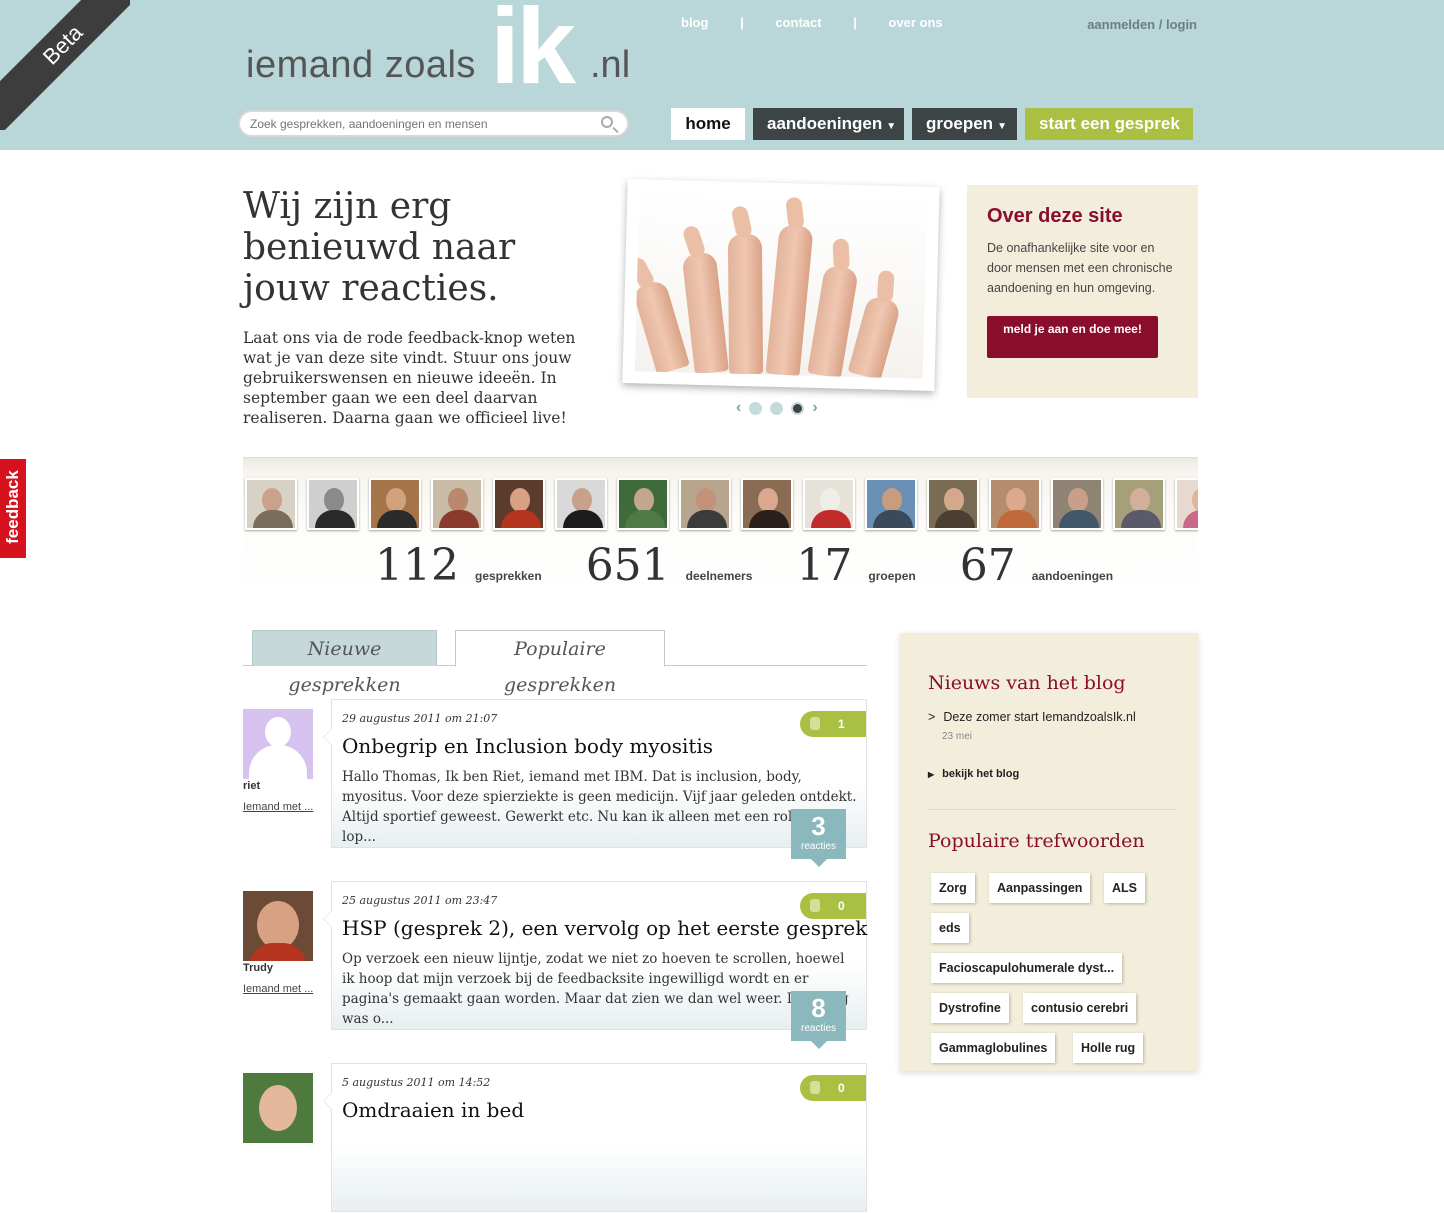 This screenshot has width=1444, height=1213. Describe the element at coordinates (361, 65) in the screenshot. I see `logo-text-left: iemand zoals` at that location.